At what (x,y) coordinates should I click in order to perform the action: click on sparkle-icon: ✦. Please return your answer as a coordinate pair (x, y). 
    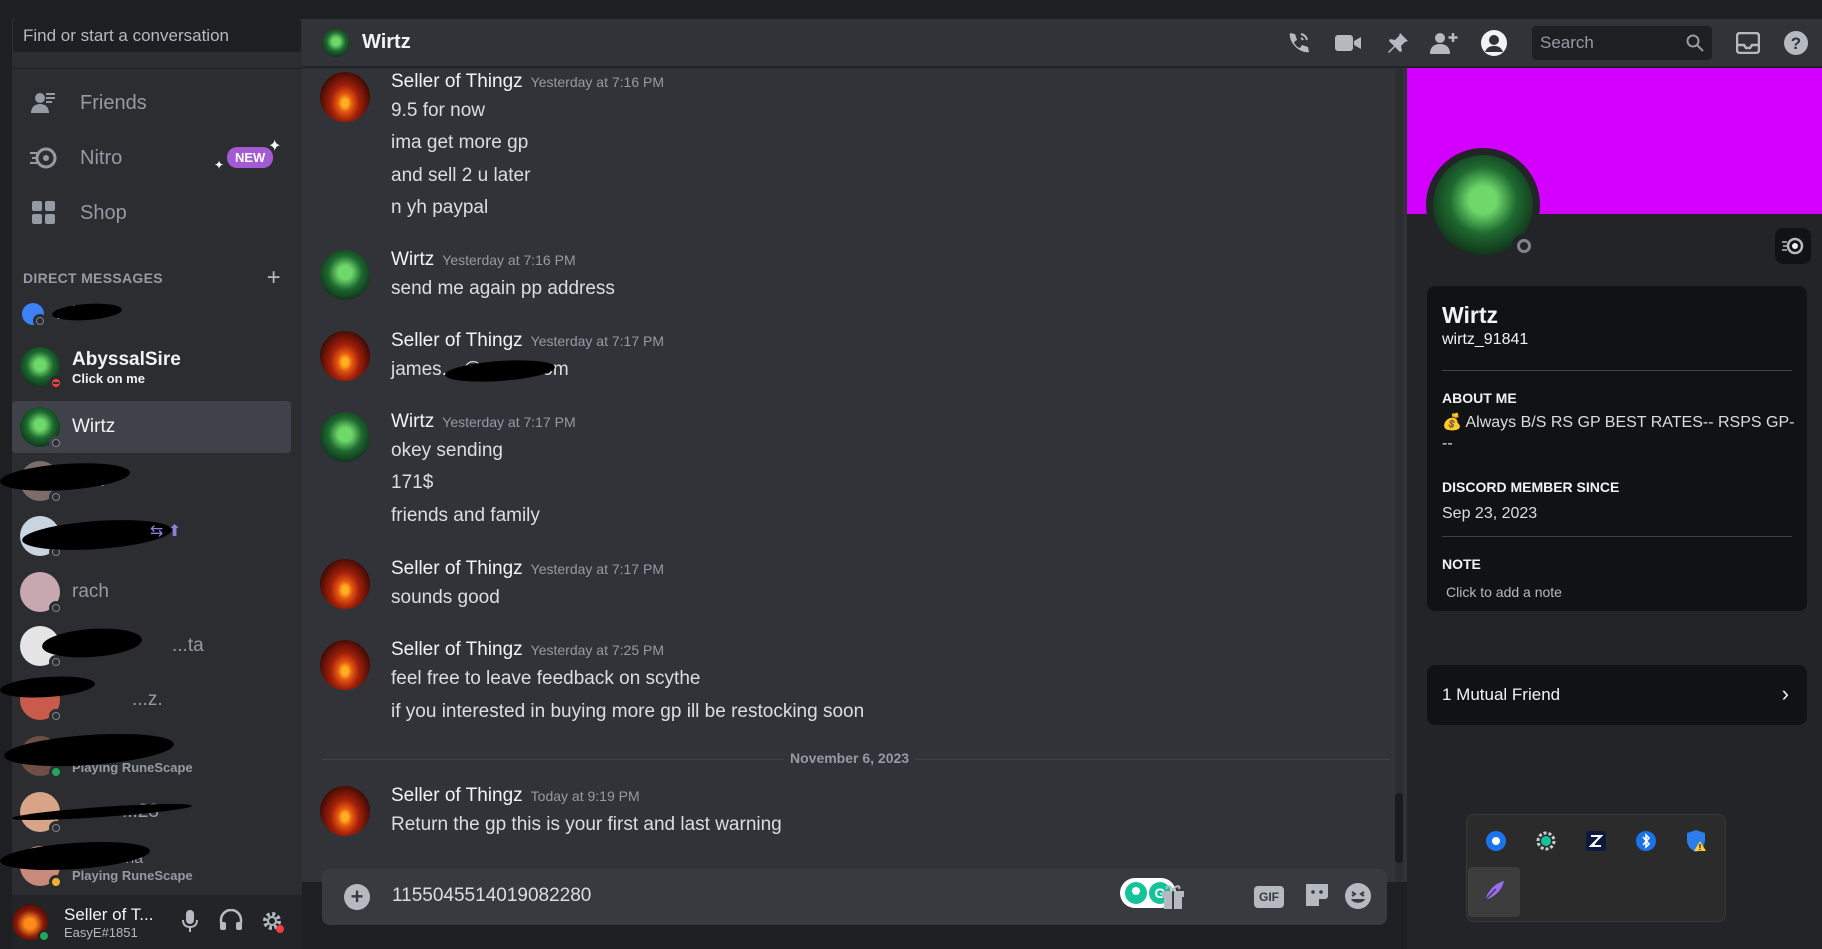
    Looking at the image, I should click on (275, 146).